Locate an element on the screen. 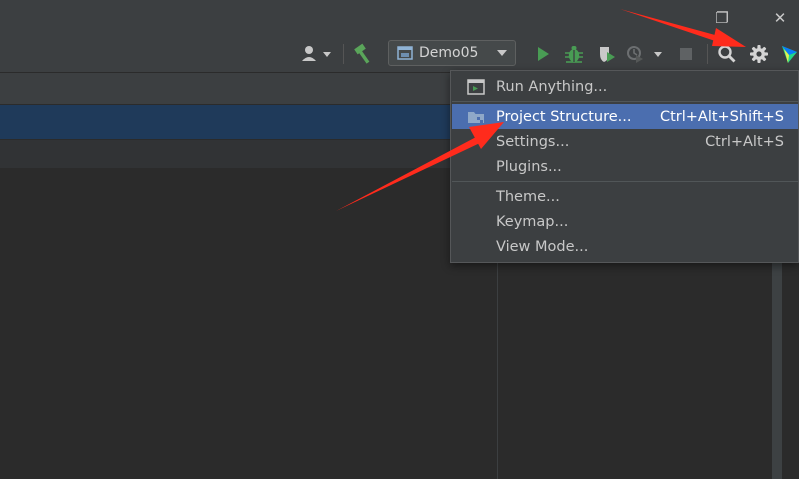  stop-icon is located at coordinates (686, 54).